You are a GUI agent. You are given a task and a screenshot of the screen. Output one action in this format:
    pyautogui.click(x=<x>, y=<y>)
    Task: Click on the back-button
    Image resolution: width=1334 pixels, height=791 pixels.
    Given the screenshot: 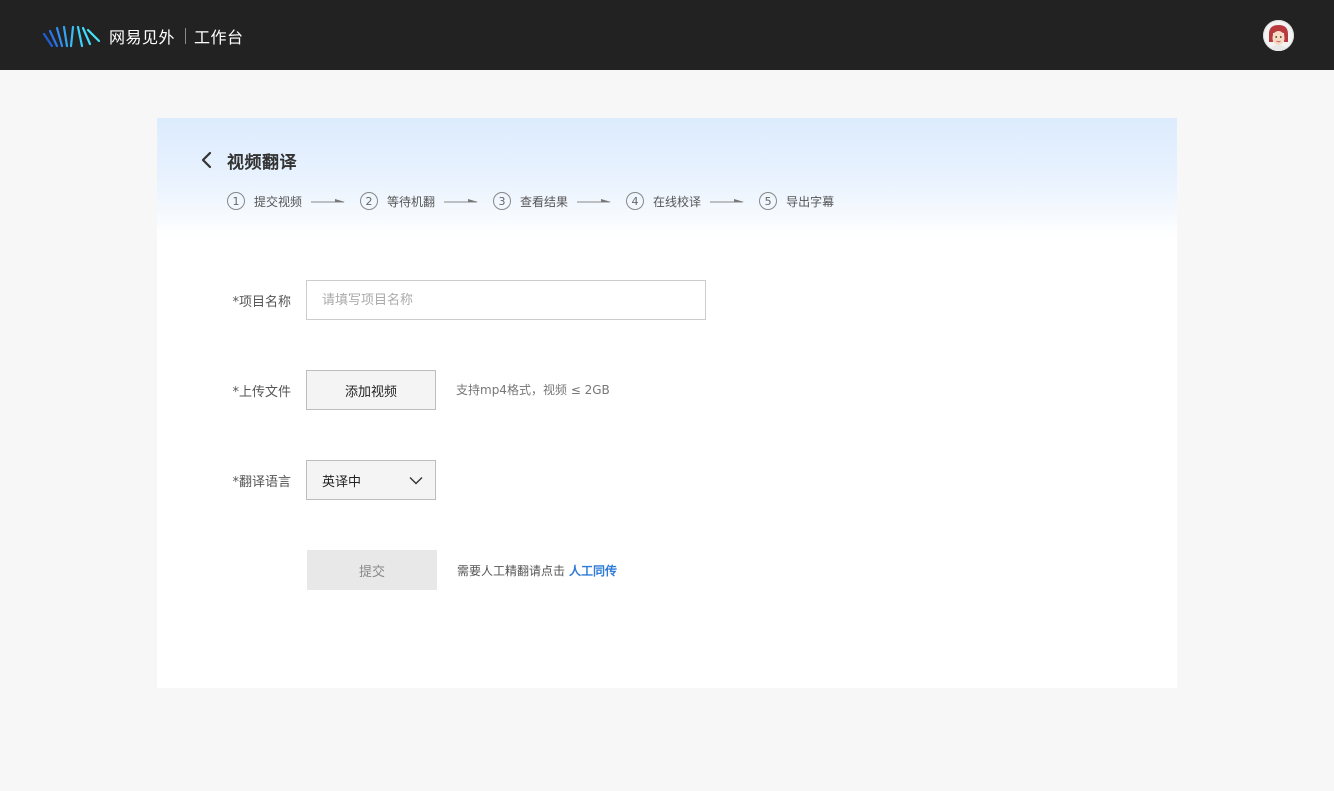 What is the action you would take?
    pyautogui.click(x=206, y=160)
    